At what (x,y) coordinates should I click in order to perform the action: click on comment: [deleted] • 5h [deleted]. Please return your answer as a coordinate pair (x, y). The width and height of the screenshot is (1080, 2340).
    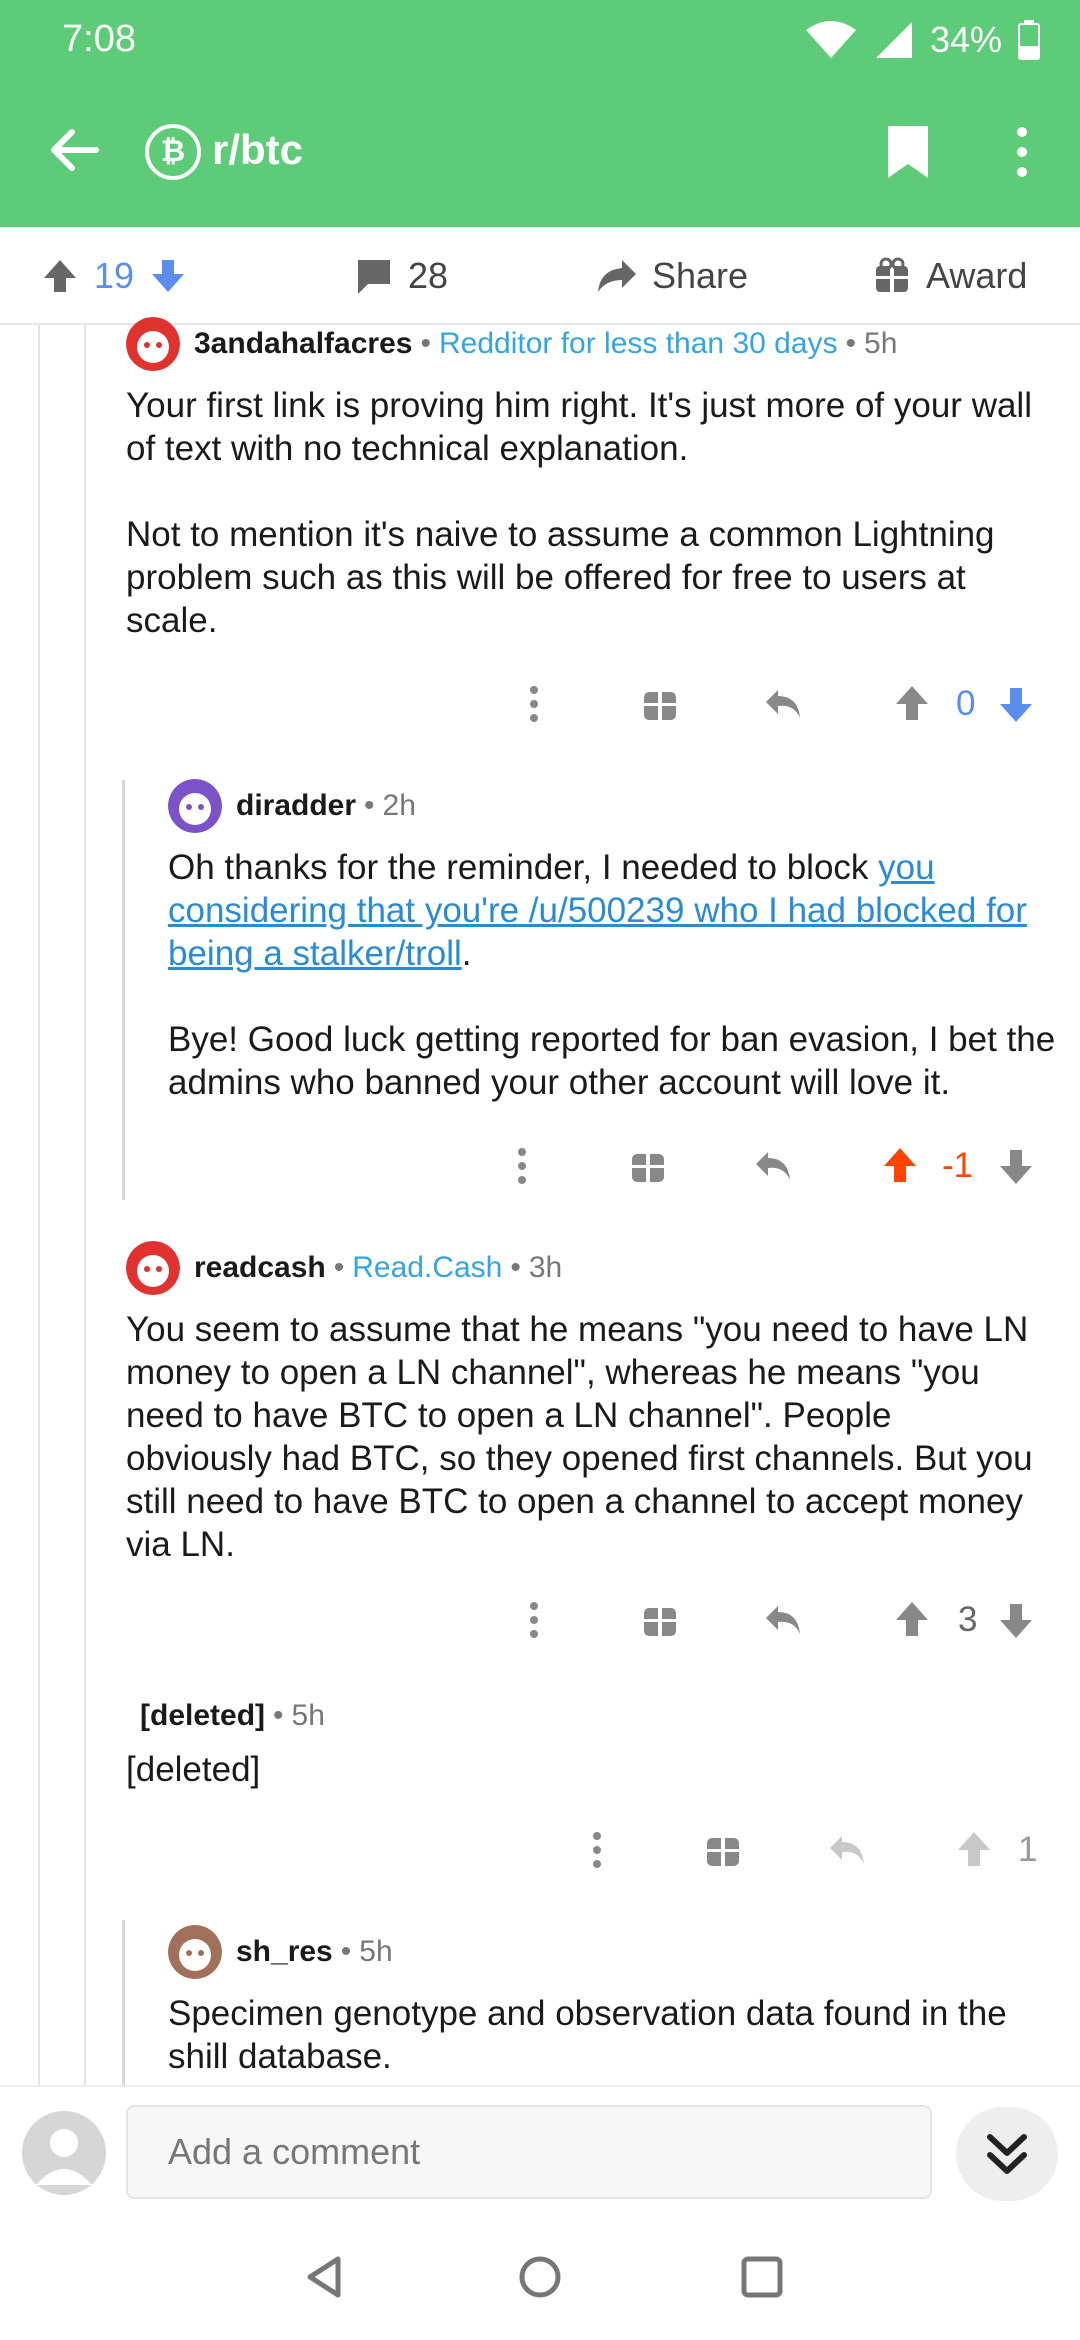
    Looking at the image, I should click on (586, 1739).